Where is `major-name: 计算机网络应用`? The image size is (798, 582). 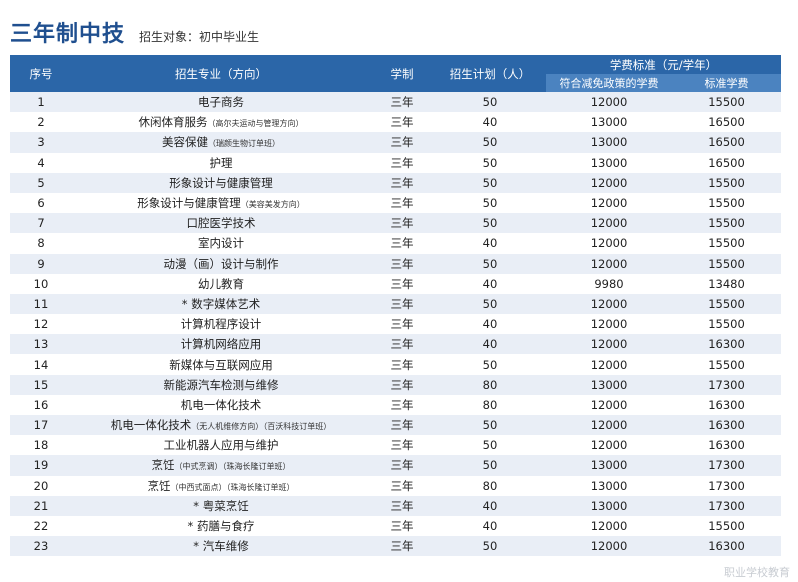
major-name: 计算机网络应用 is located at coordinates (221, 344).